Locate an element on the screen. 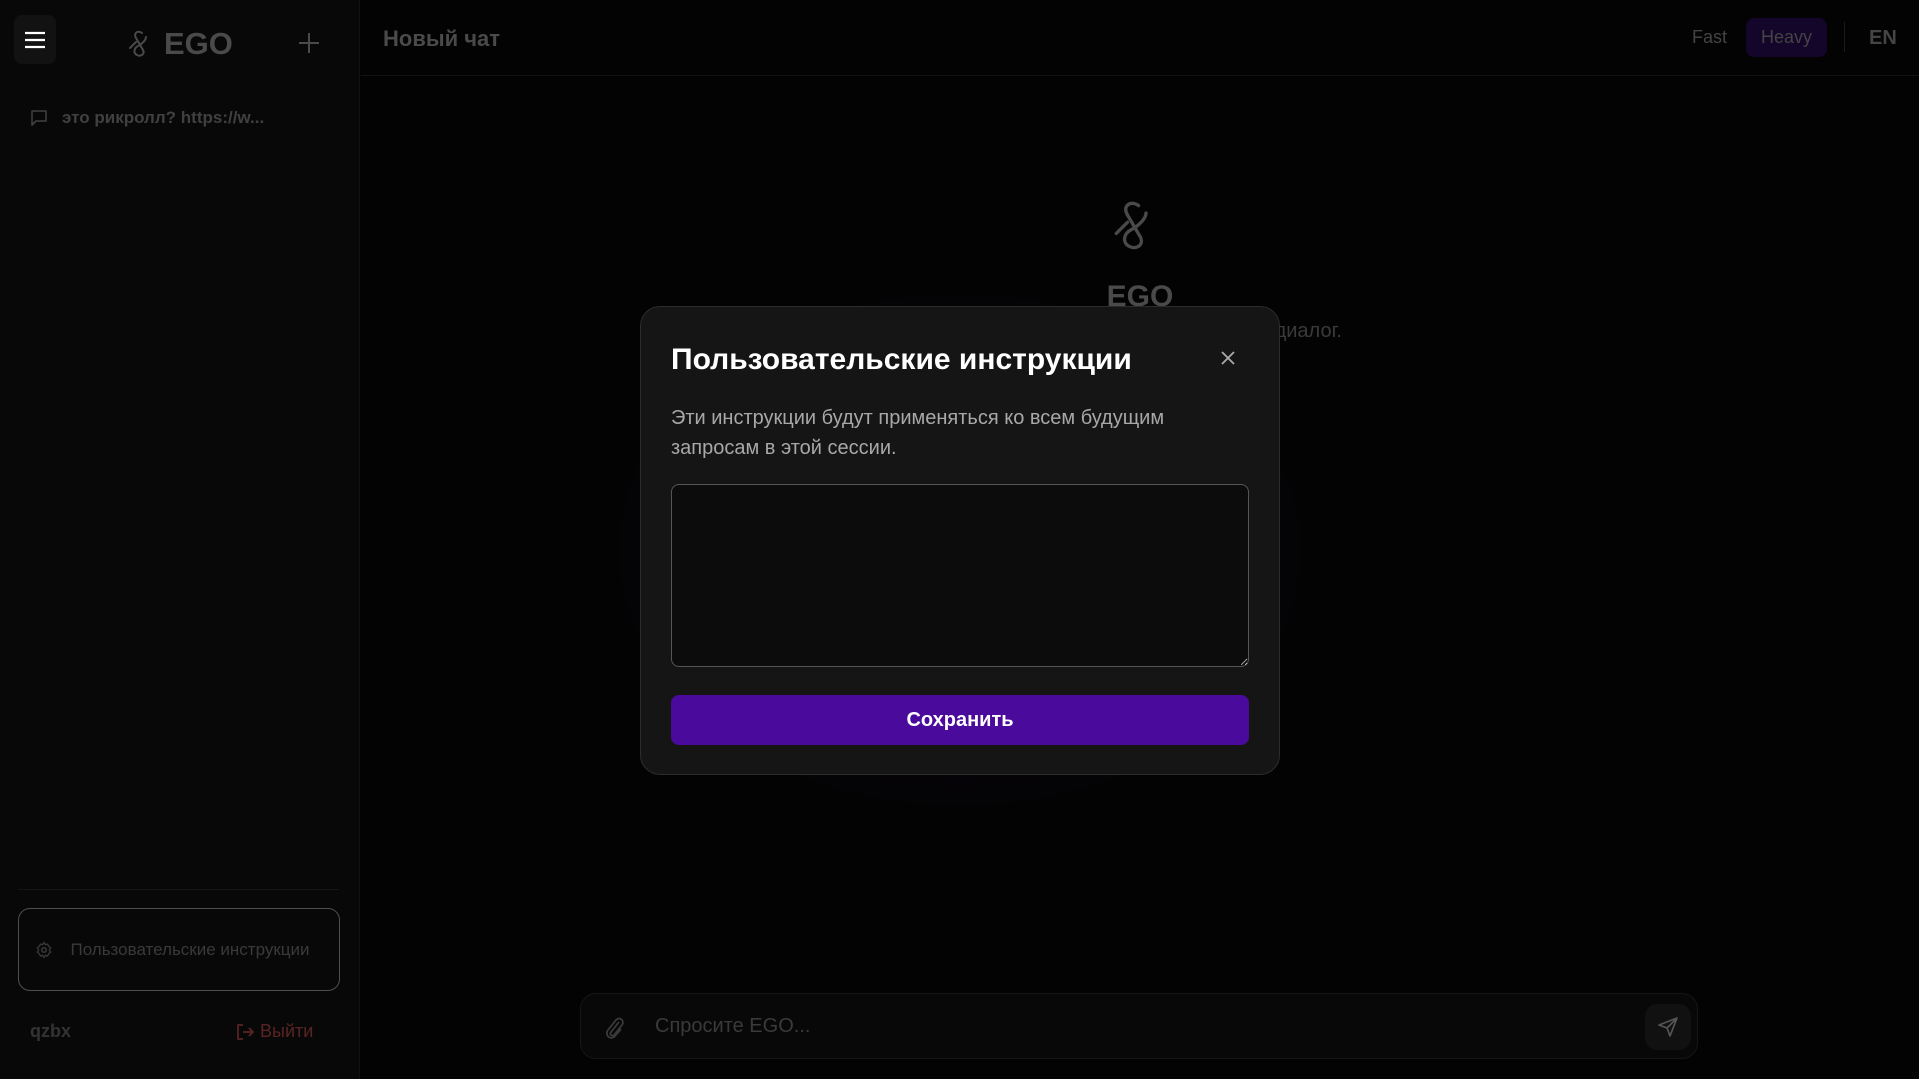 The image size is (1919, 1079). brand-name: EGO is located at coordinates (198, 43).